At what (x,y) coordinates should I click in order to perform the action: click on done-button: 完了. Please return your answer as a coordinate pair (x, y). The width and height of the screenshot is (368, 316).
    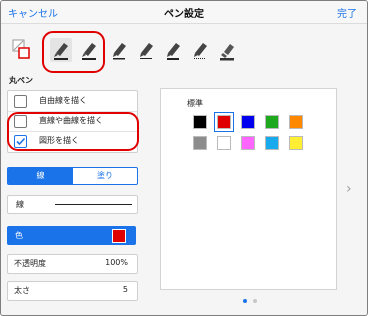
    Looking at the image, I should click on (347, 12).